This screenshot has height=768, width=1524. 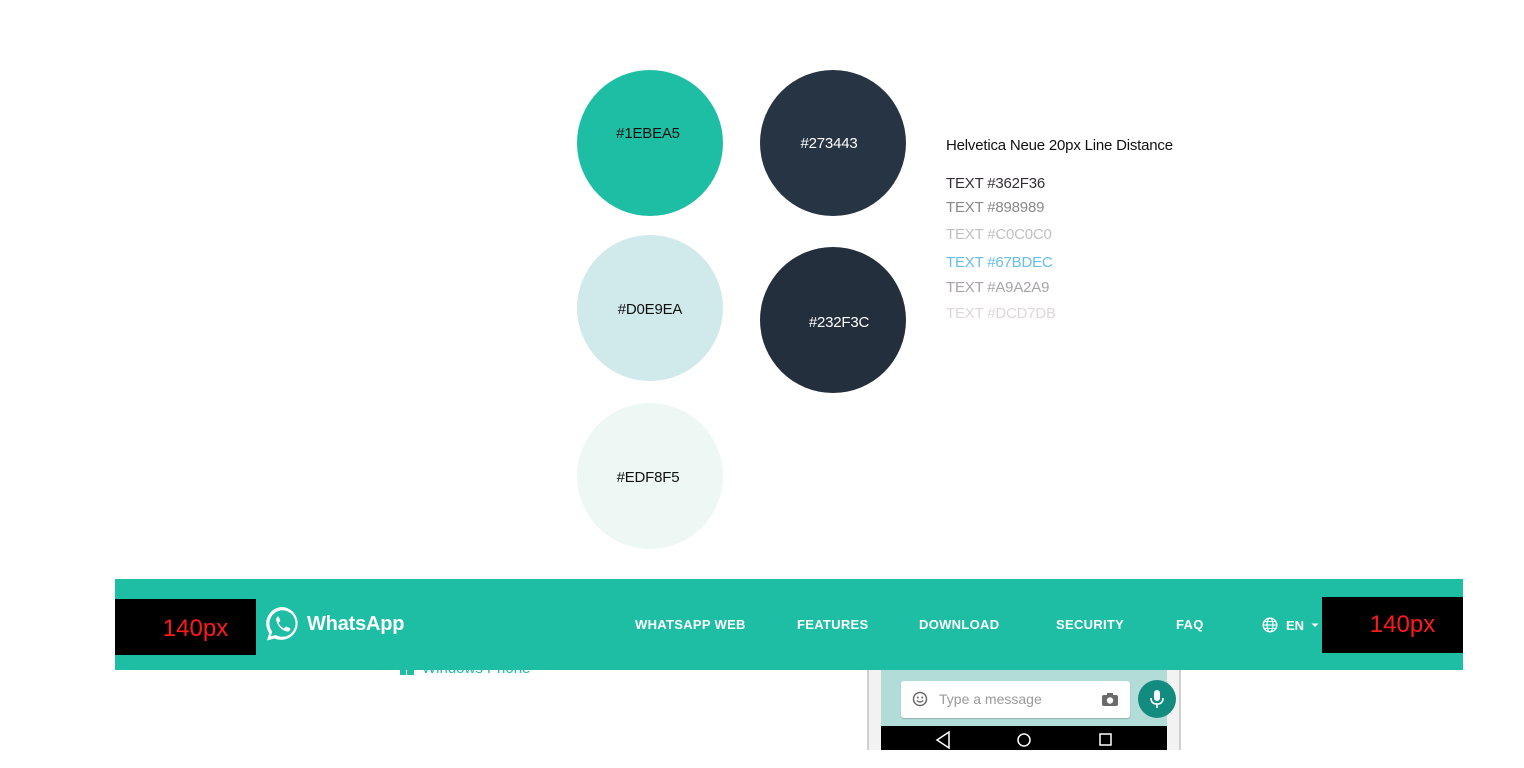 What do you see at coordinates (959, 624) in the screenshot?
I see `nav-link-download: DOWNLOAD` at bounding box center [959, 624].